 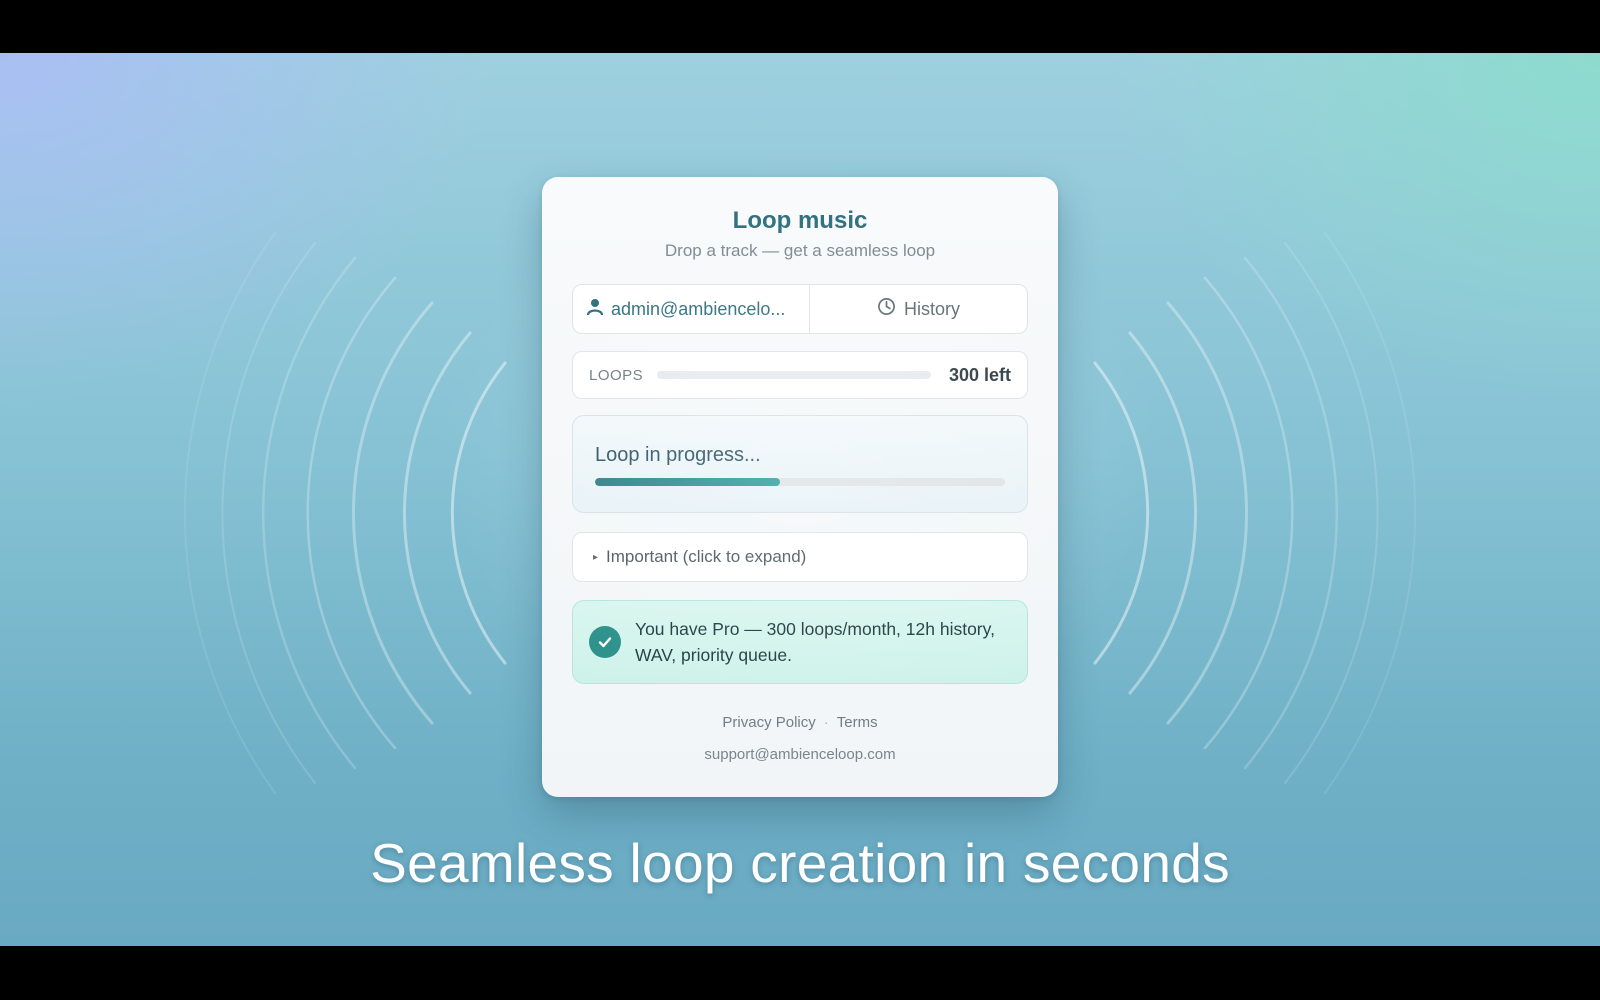 What do you see at coordinates (616, 375) in the screenshot?
I see `loops-label: LOOPS` at bounding box center [616, 375].